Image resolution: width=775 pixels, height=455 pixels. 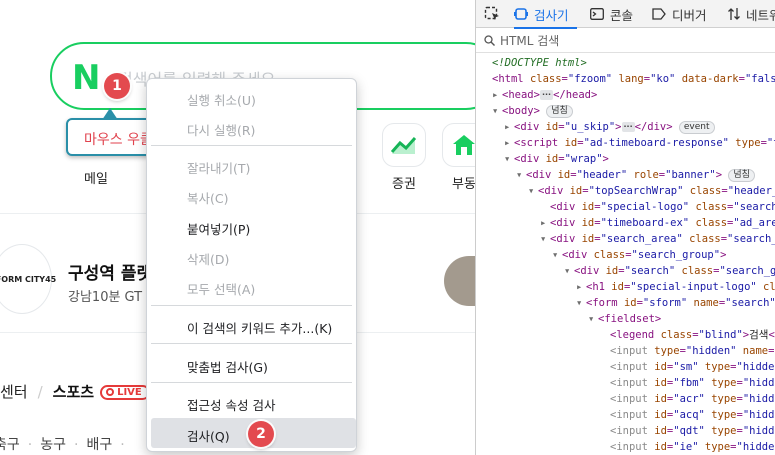 I want to click on step-badge-1: 1, so click(x=117, y=86).